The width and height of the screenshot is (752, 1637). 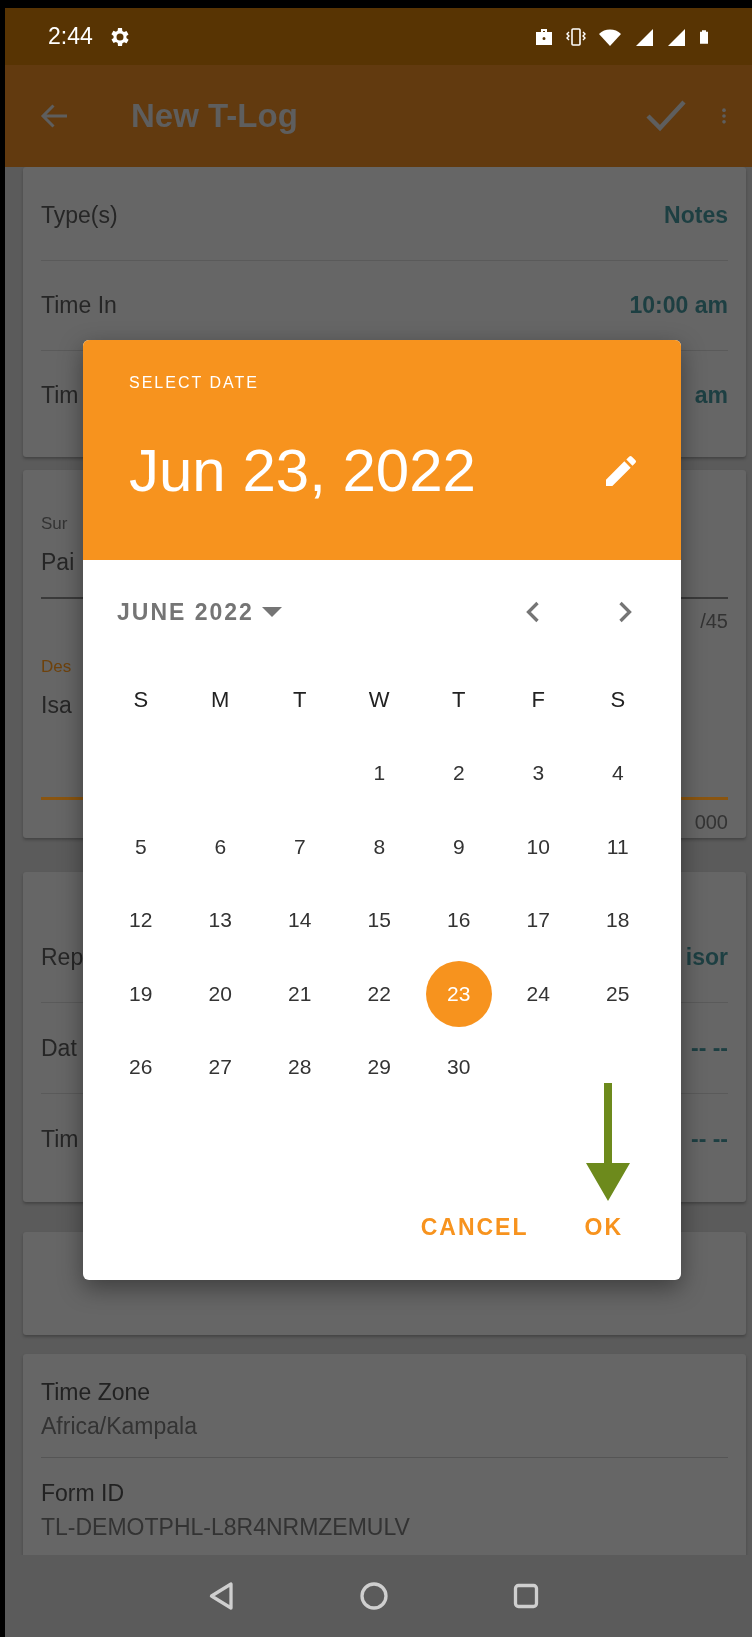 I want to click on header-label: SELECT DATE, so click(x=194, y=383).